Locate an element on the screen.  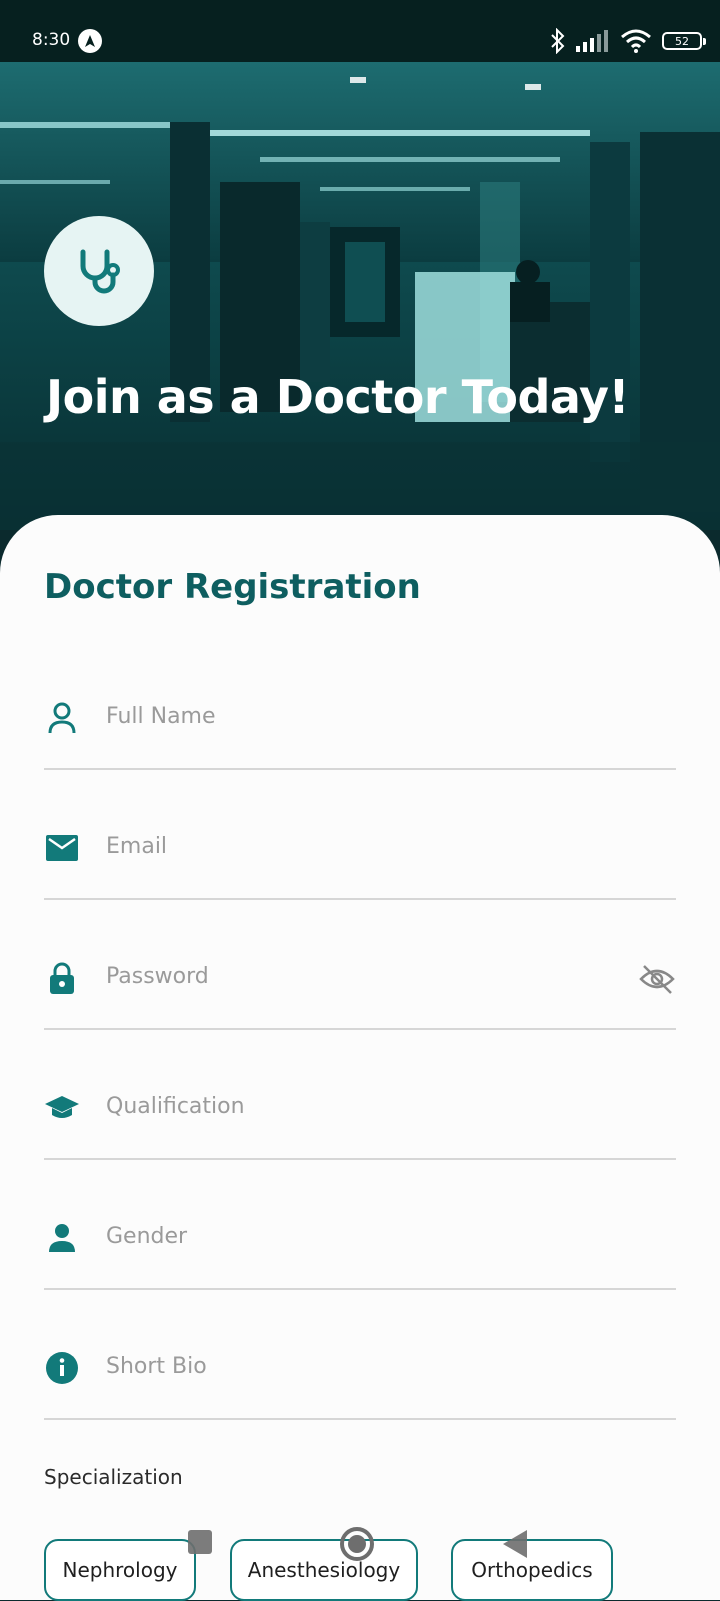
mail-icon is located at coordinates (62, 848).